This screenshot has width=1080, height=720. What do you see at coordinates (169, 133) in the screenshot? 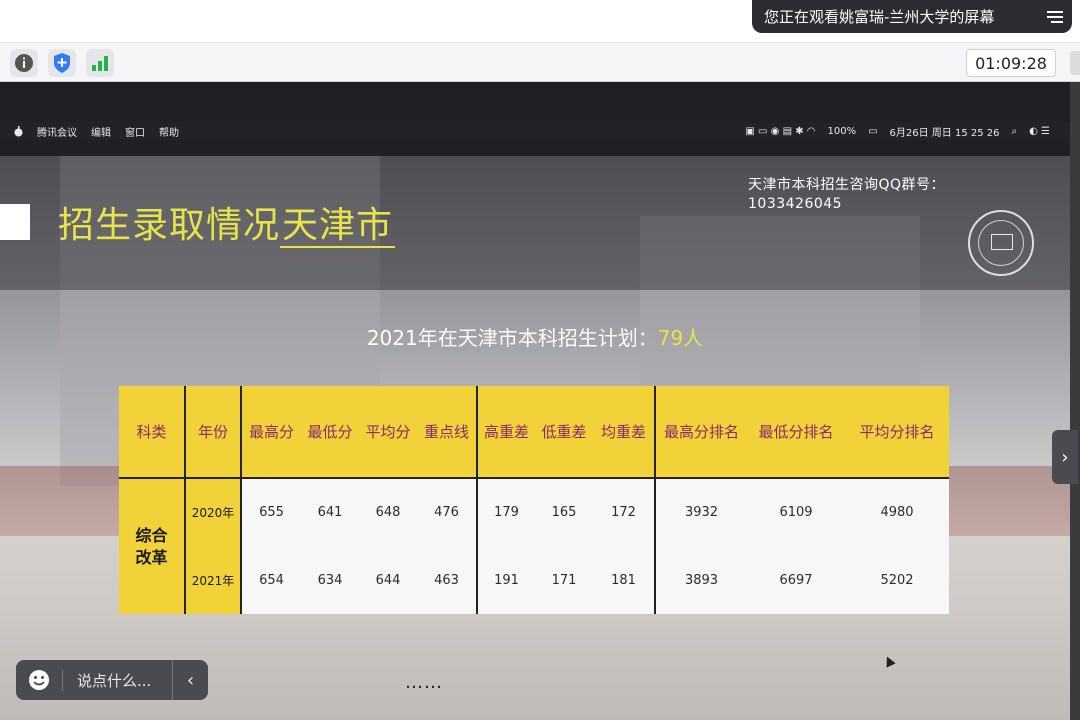
I see `menu-item-help: 帮助` at bounding box center [169, 133].